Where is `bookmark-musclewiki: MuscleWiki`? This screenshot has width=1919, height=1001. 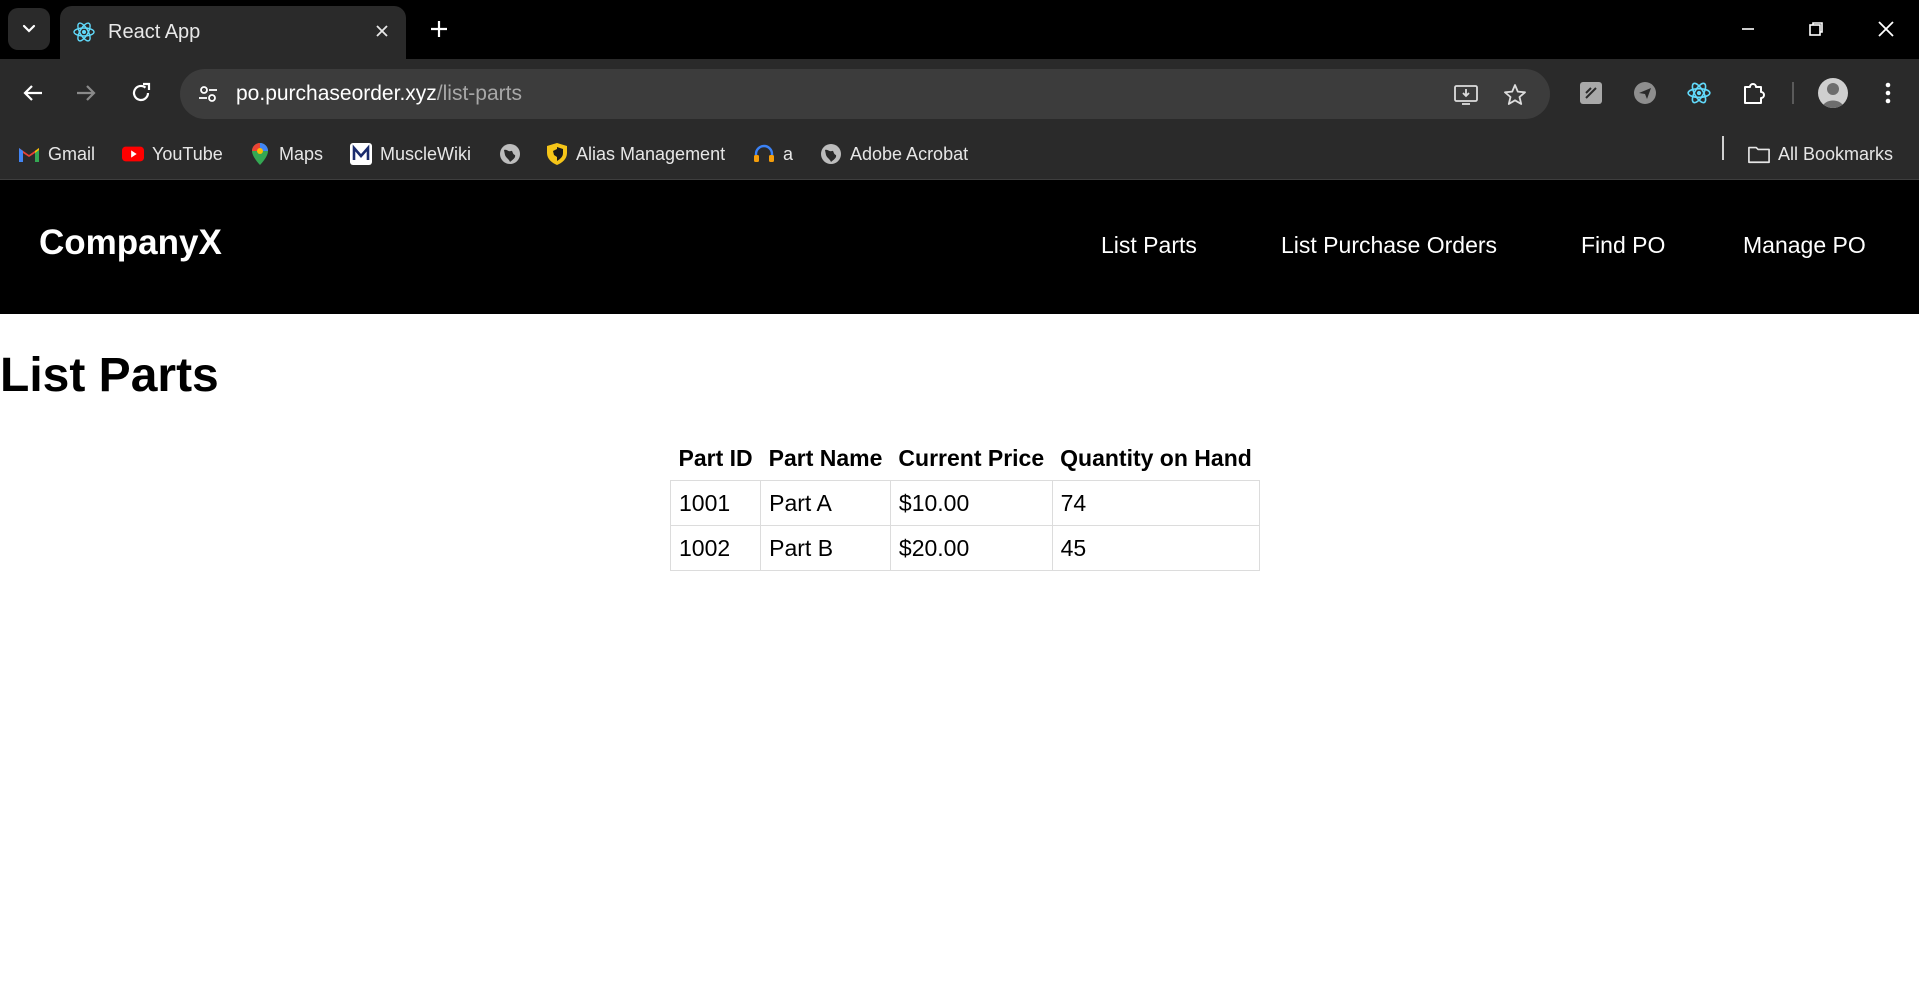 bookmark-musclewiki: MuscleWiki is located at coordinates (410, 154).